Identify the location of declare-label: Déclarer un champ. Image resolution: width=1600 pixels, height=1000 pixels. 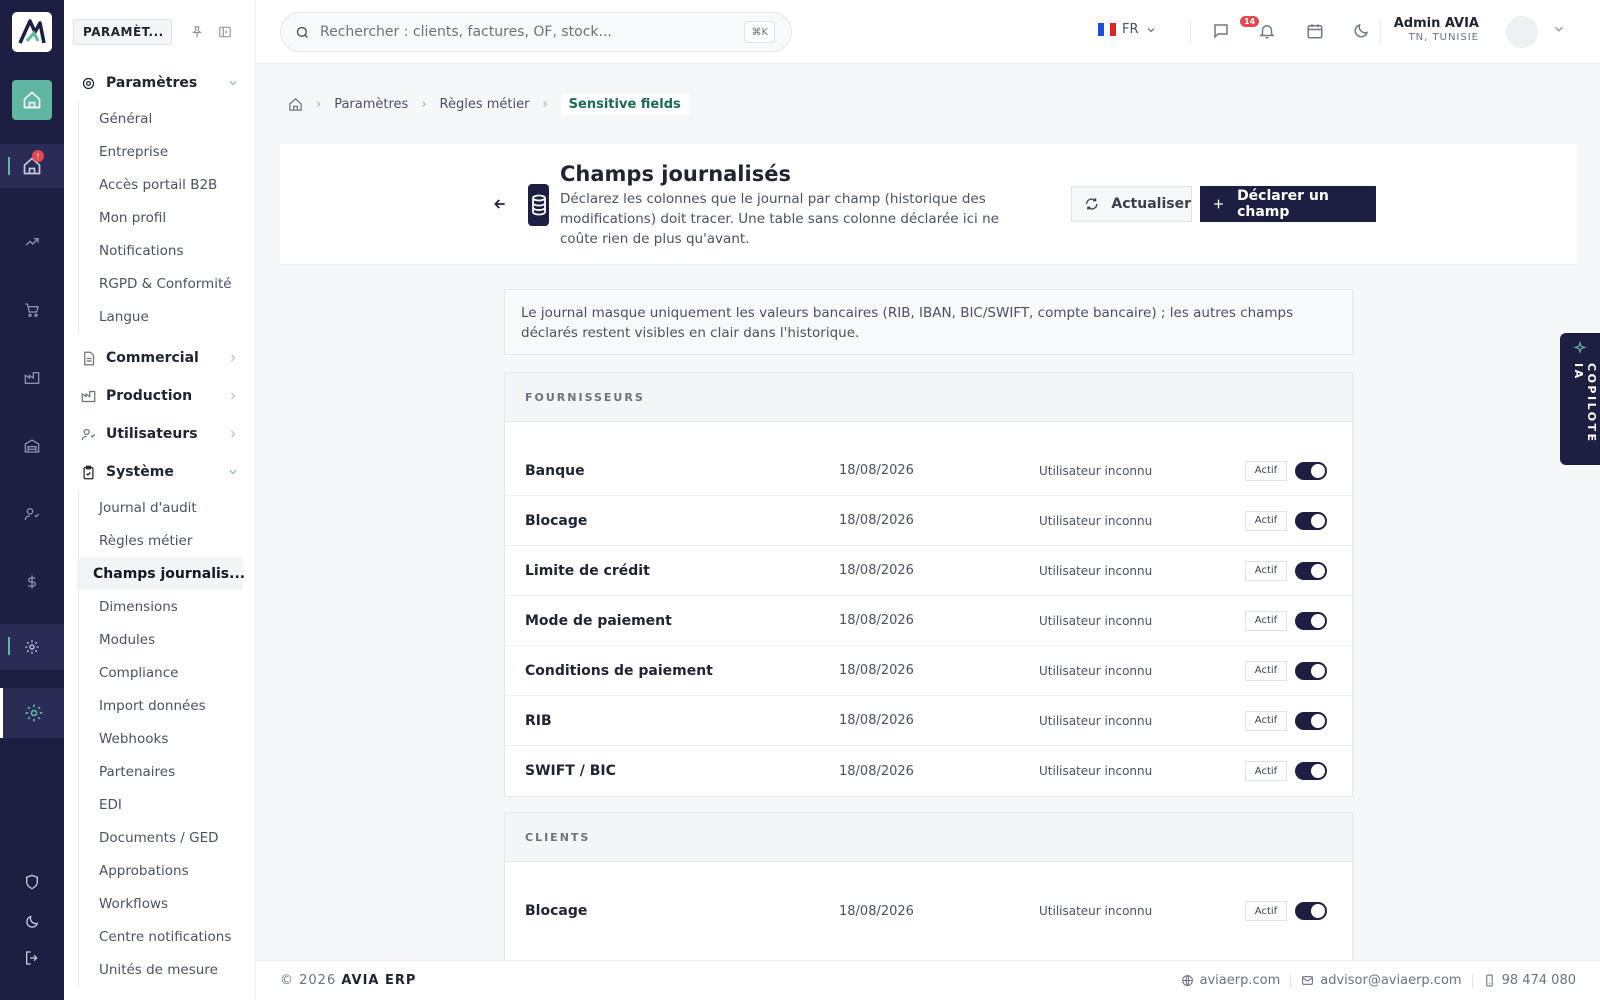
(1283, 204).